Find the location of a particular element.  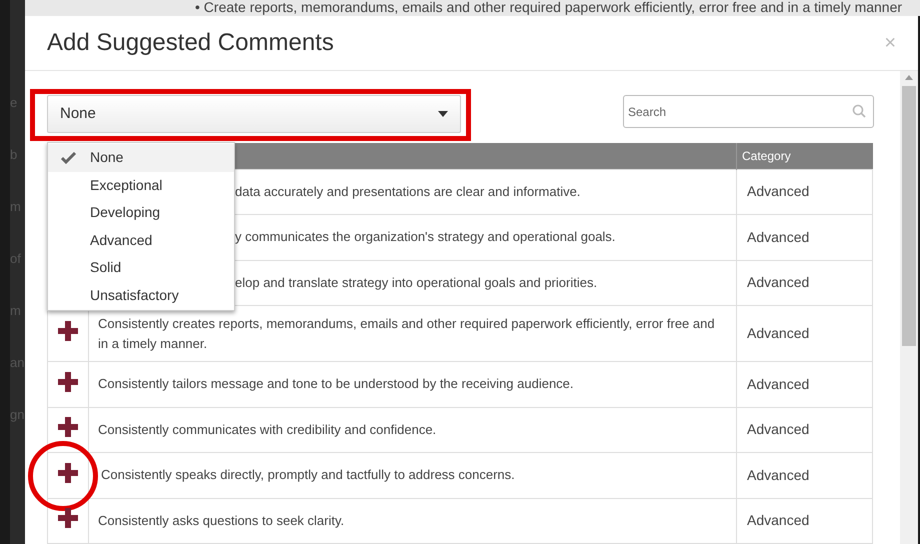

scroll-up-icon is located at coordinates (909, 77).